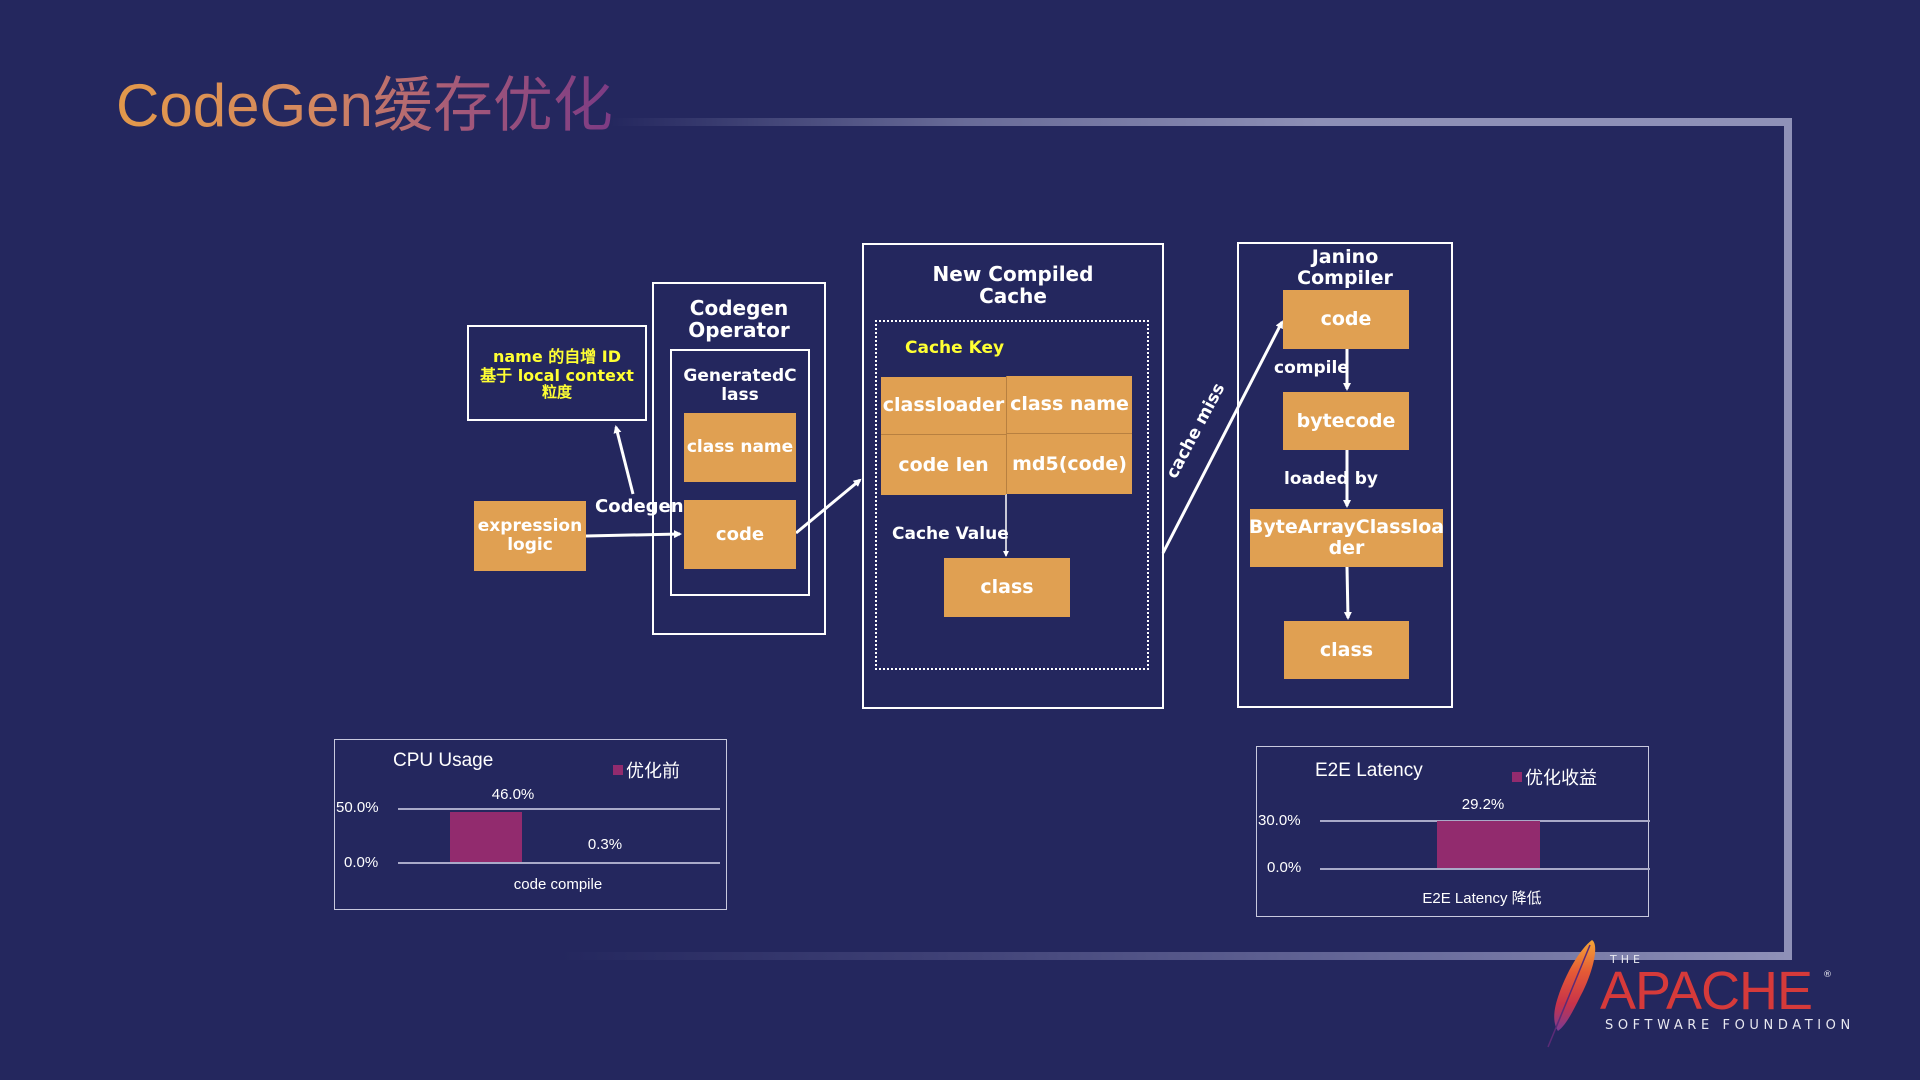 Image resolution: width=1920 pixels, height=1080 pixels. What do you see at coordinates (1369, 770) in the screenshot?
I see `chart-title: E2E Latency` at bounding box center [1369, 770].